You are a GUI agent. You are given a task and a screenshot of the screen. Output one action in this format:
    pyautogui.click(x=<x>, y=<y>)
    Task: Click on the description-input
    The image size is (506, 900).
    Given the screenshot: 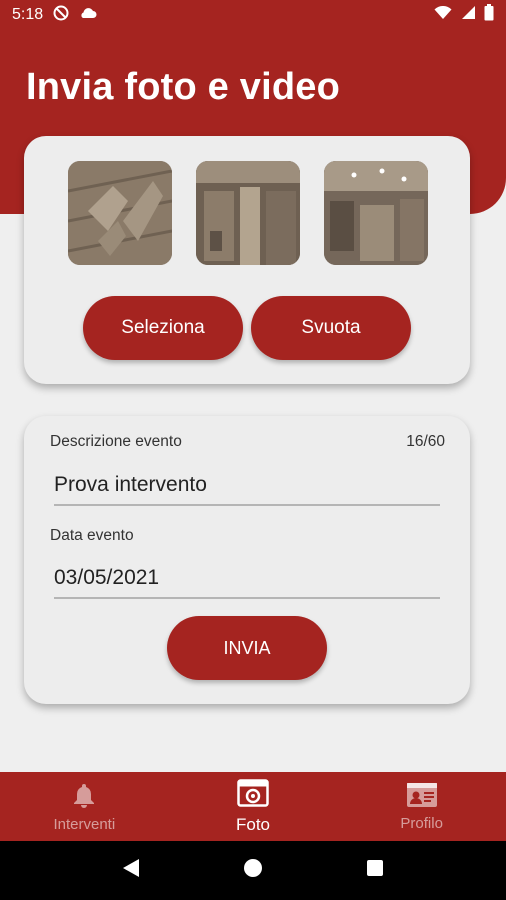 What is the action you would take?
    pyautogui.click(x=247, y=488)
    